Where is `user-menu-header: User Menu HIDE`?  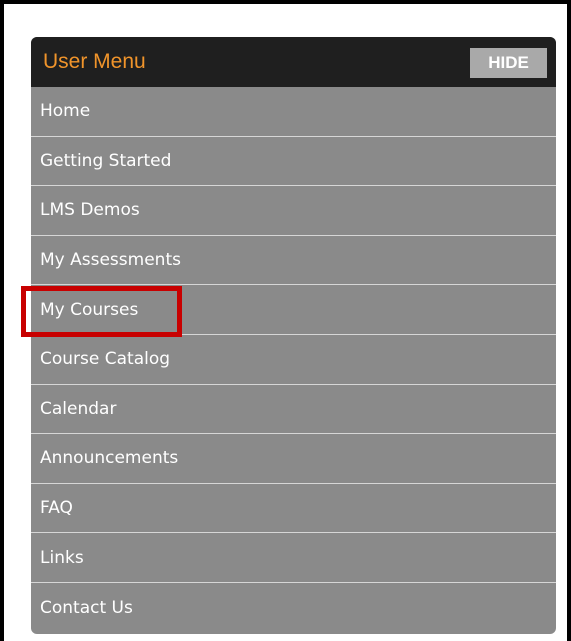
user-menu-header: User Menu HIDE is located at coordinates (293, 62).